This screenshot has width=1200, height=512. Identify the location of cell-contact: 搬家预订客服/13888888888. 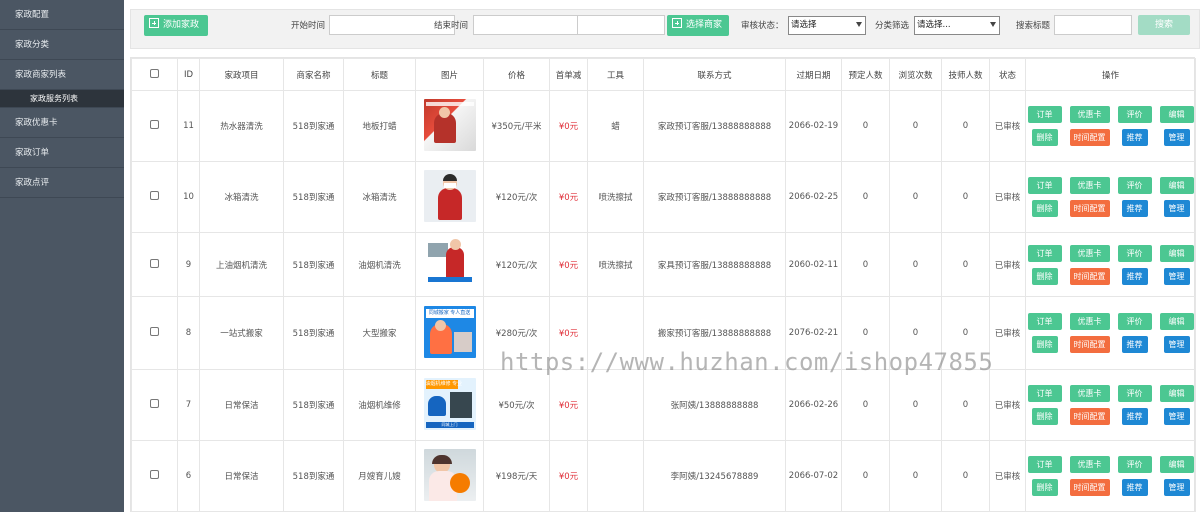
(714, 333).